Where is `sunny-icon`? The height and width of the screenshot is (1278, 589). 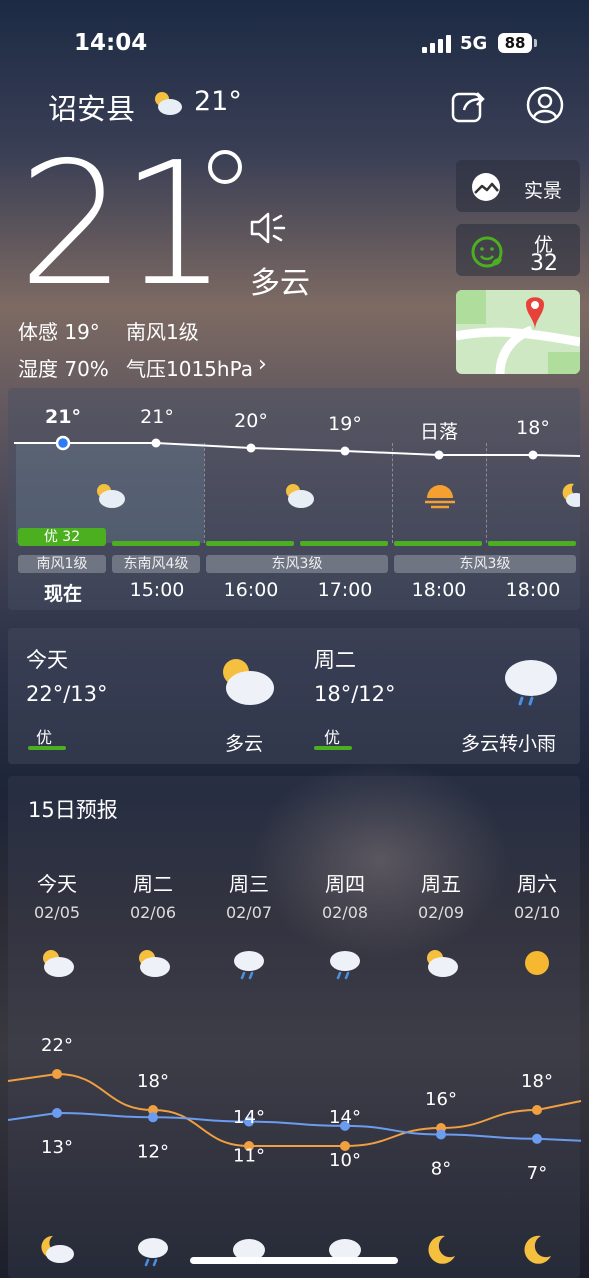 sunny-icon is located at coordinates (537, 963).